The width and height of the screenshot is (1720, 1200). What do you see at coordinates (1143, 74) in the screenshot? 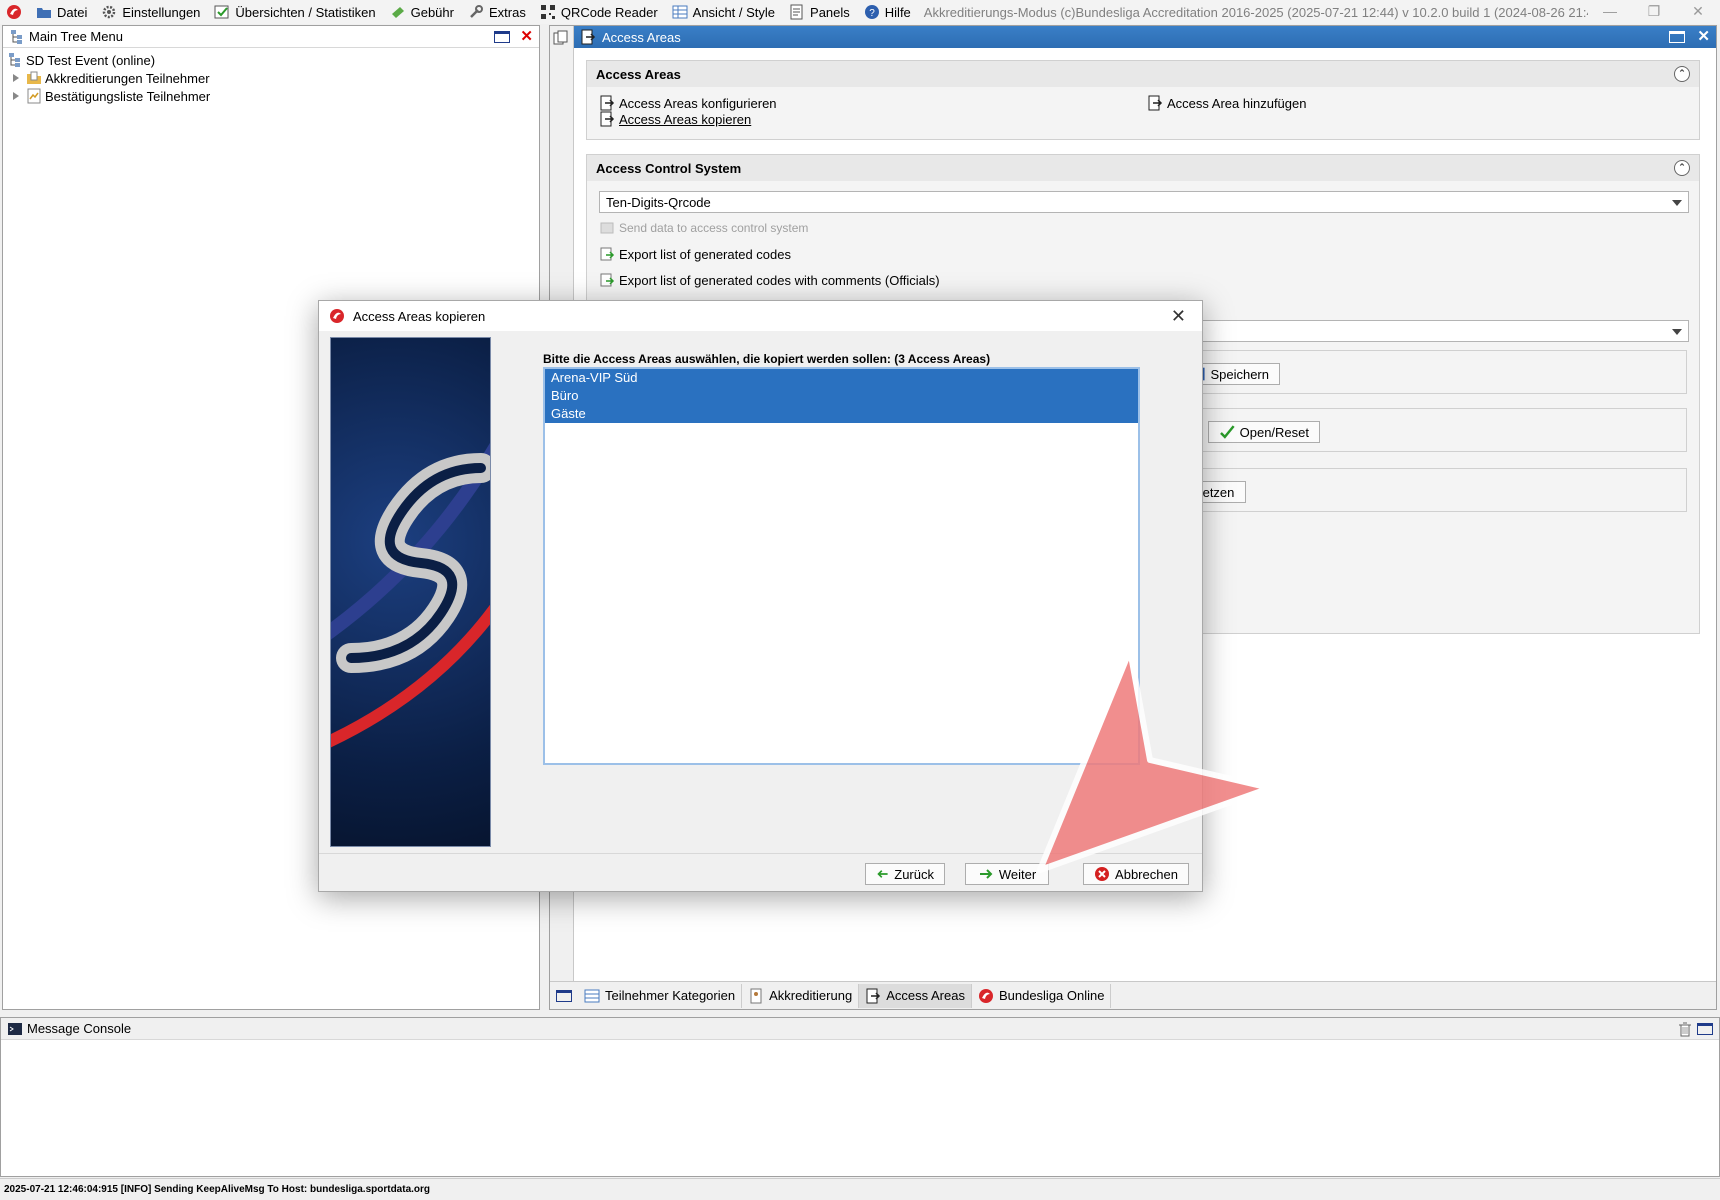
I see `section-header: Access Areas ⌃` at bounding box center [1143, 74].